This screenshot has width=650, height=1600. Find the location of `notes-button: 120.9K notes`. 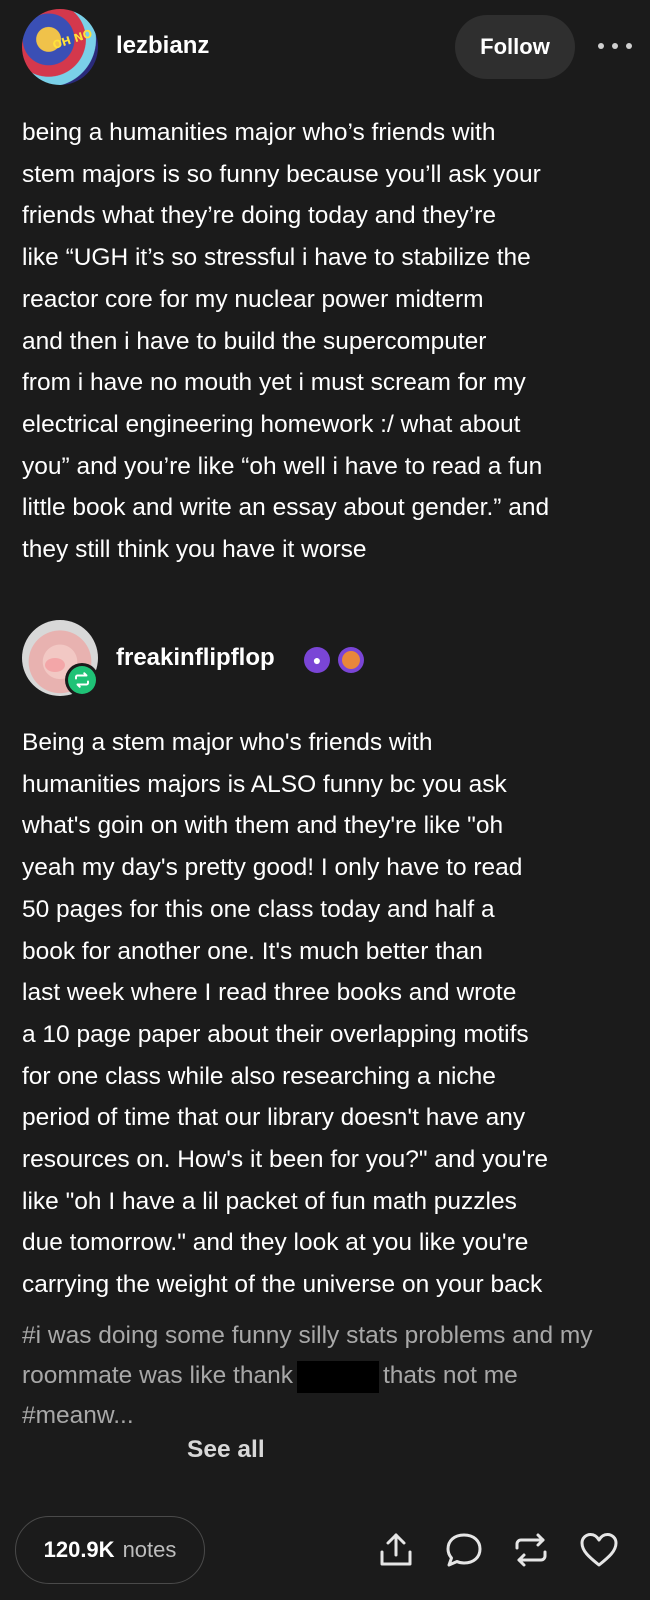

notes-button: 120.9K notes is located at coordinates (110, 1550).